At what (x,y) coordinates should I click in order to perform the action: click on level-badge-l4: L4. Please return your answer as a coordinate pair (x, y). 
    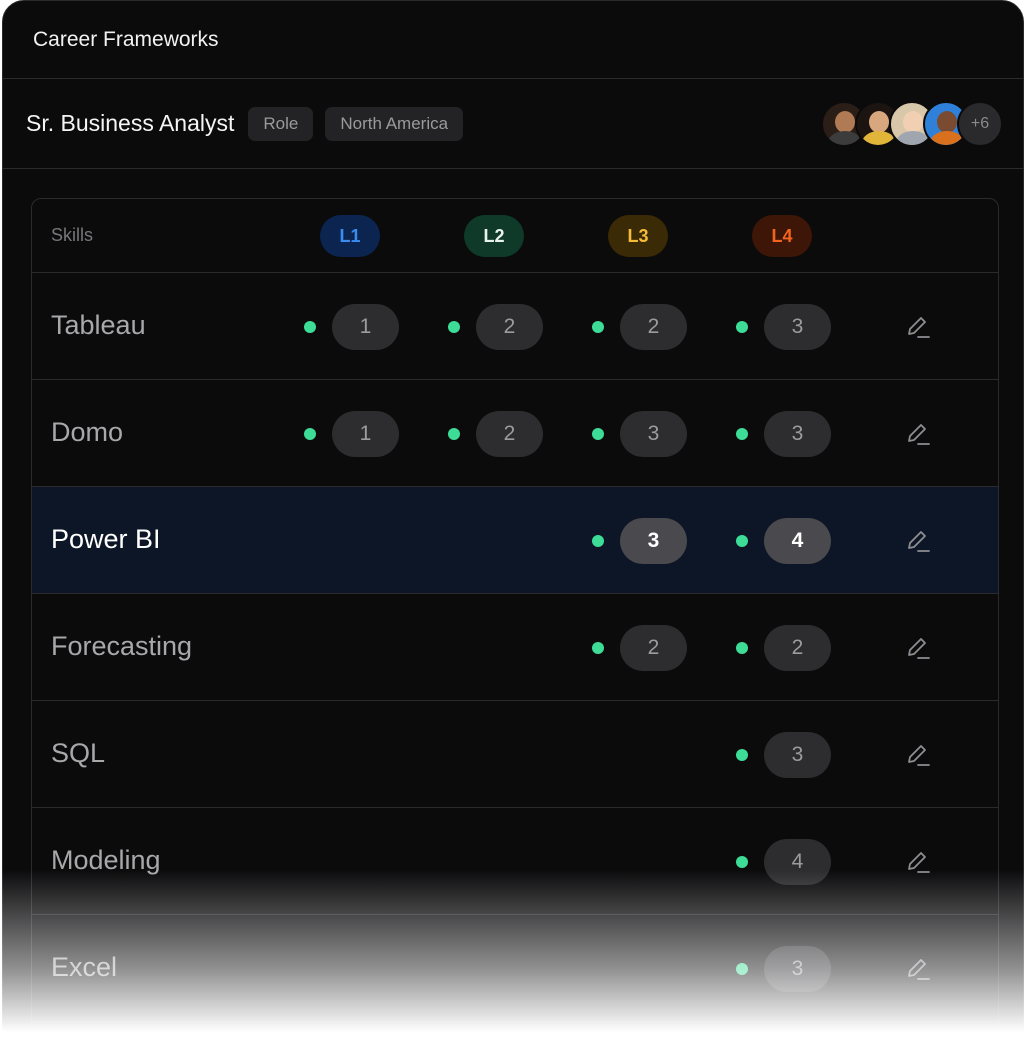
    Looking at the image, I should click on (782, 236).